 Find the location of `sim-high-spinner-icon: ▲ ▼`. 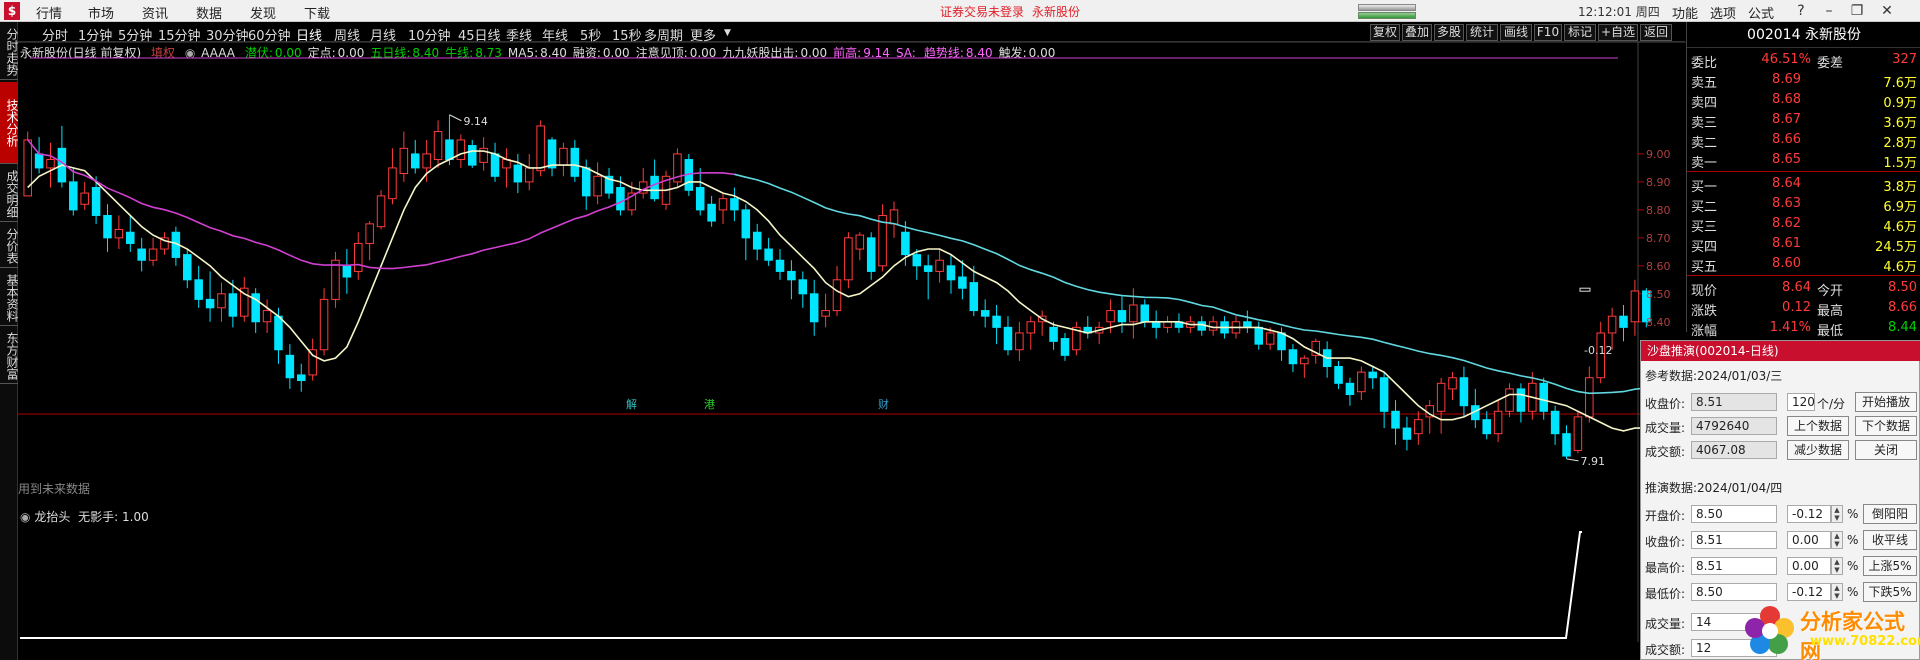

sim-high-spinner-icon: ▲ ▼ is located at coordinates (1837, 566).